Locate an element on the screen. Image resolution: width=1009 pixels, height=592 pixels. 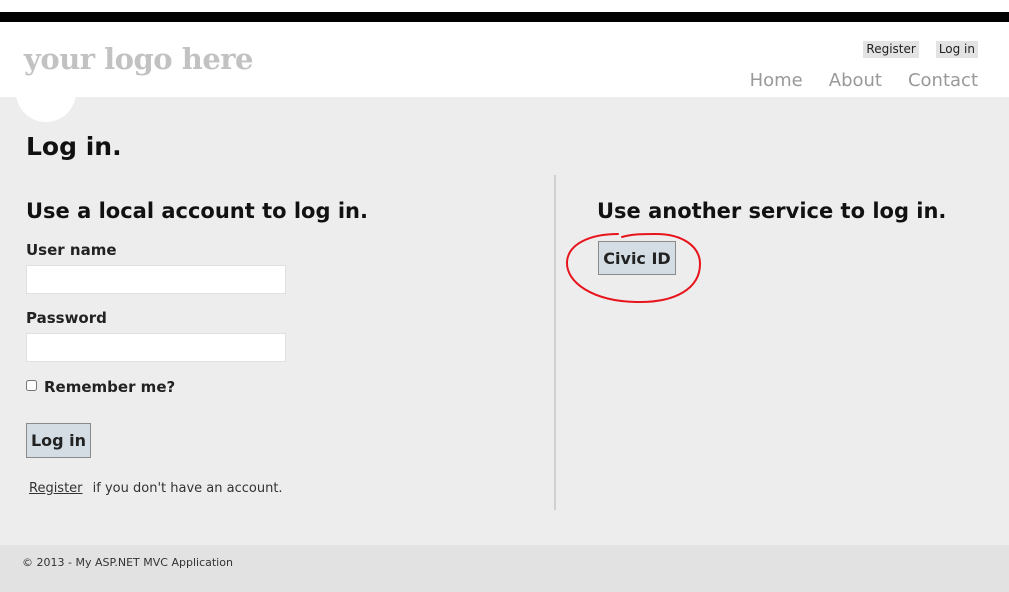
menu-home: Home is located at coordinates (776, 80).